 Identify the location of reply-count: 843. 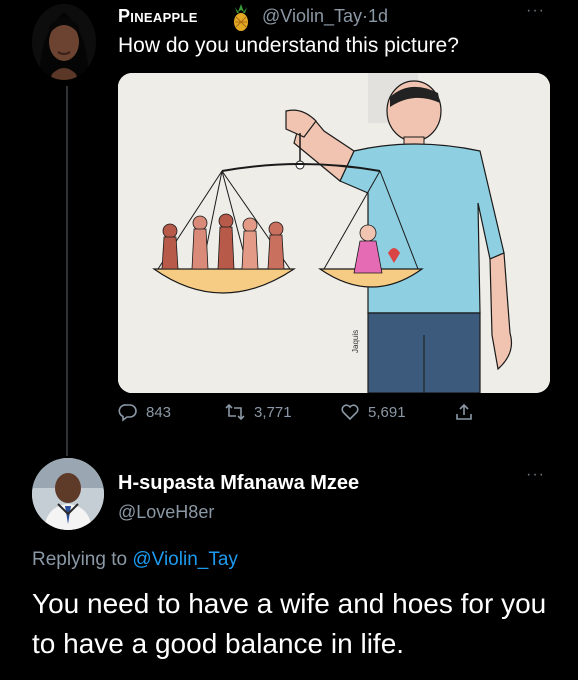
(159, 412).